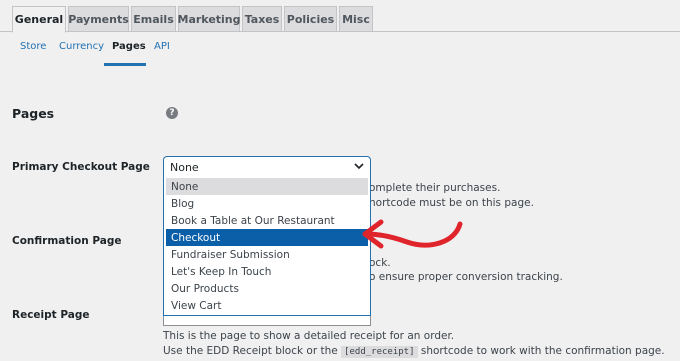 The image size is (680, 361). Describe the element at coordinates (267, 321) in the screenshot. I see `receipt-page-select` at that location.